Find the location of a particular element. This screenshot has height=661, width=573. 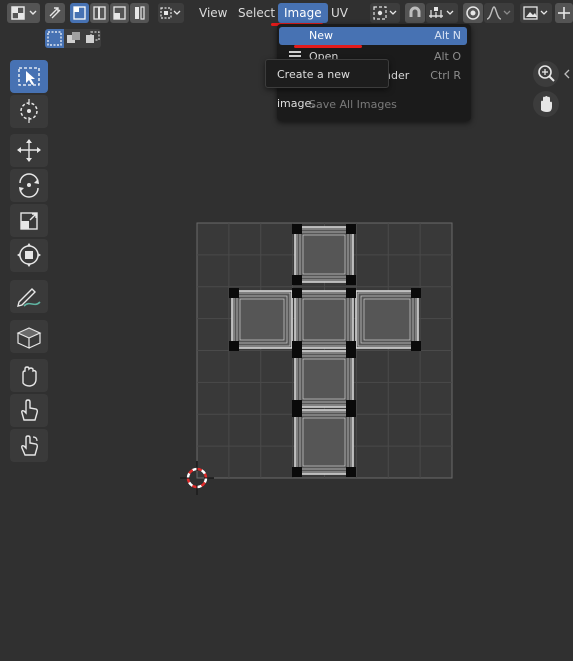

select-box-tool is located at coordinates (29, 76).